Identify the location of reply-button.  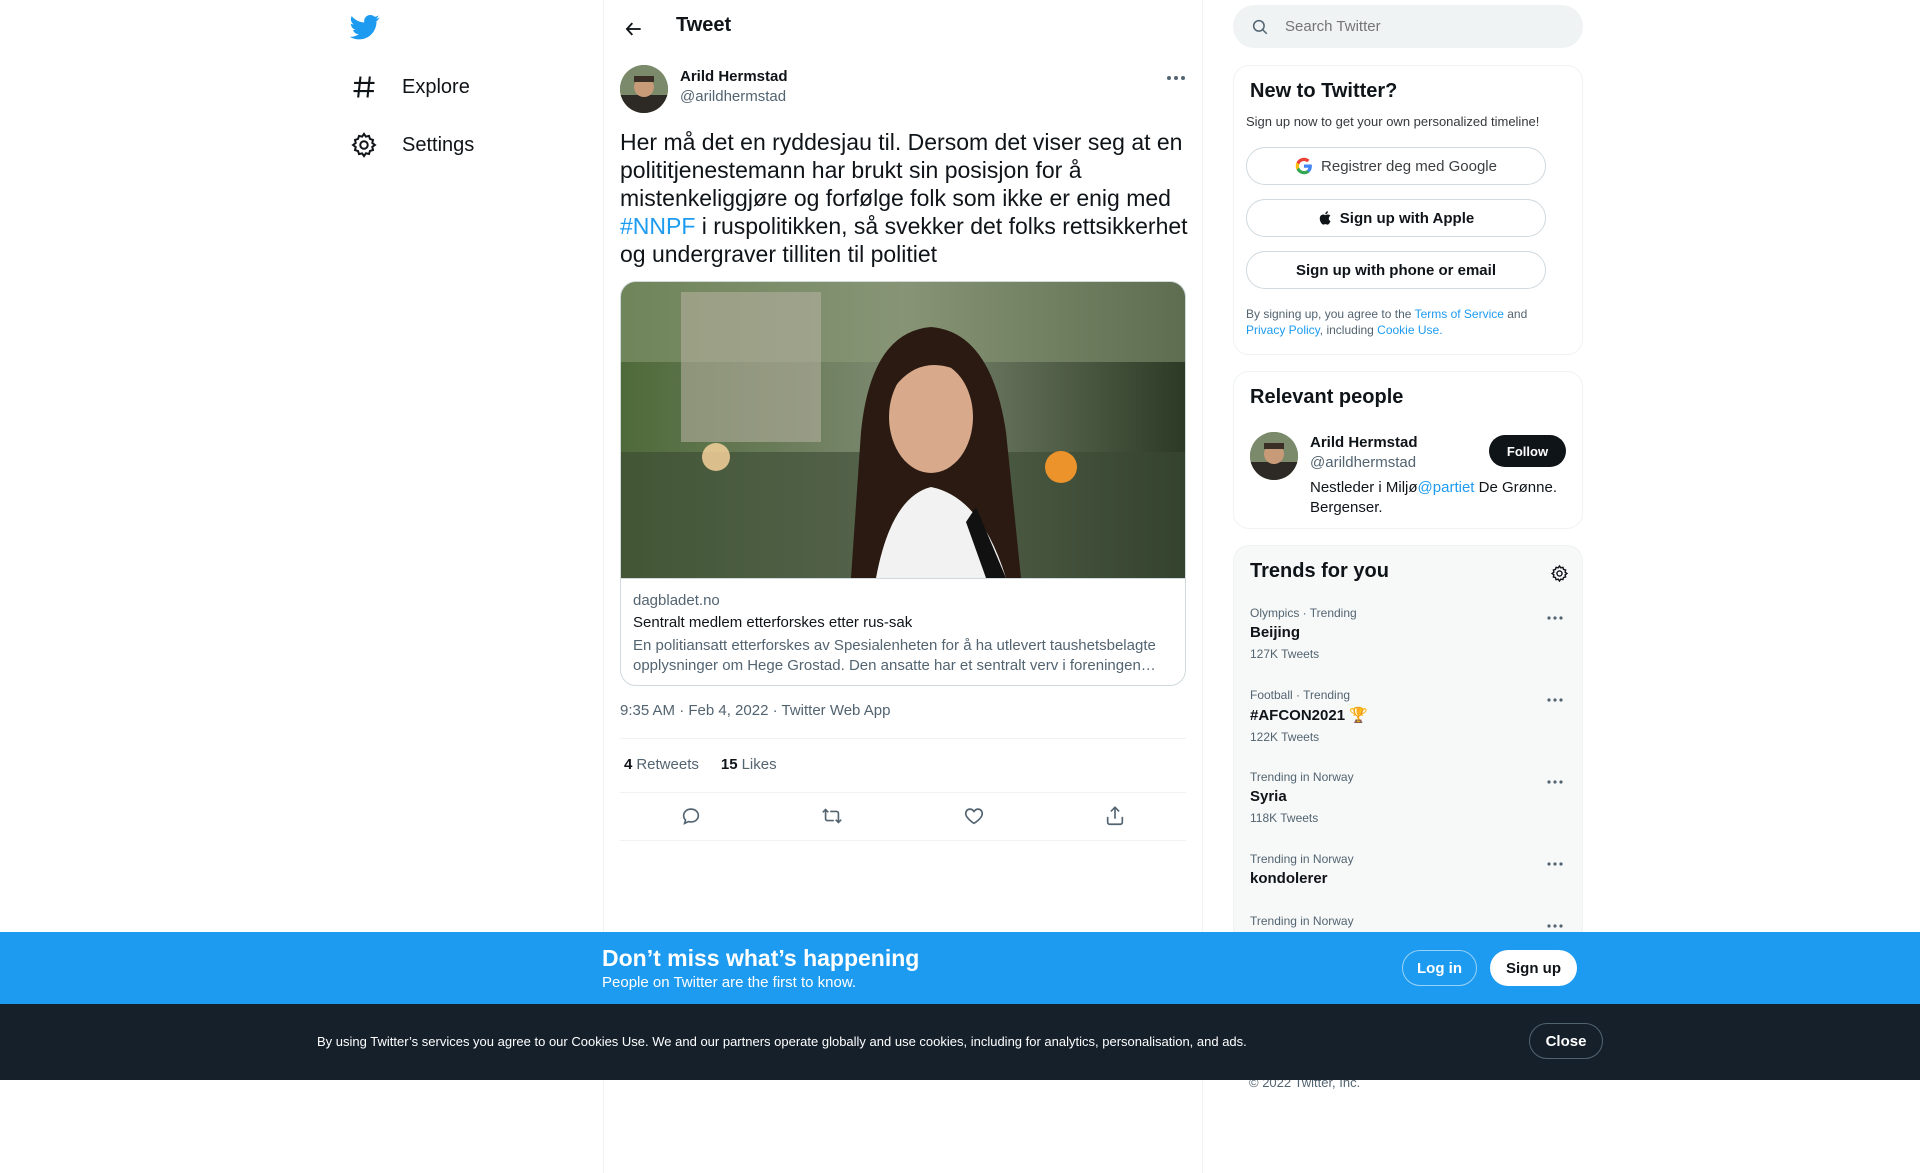
(691, 816).